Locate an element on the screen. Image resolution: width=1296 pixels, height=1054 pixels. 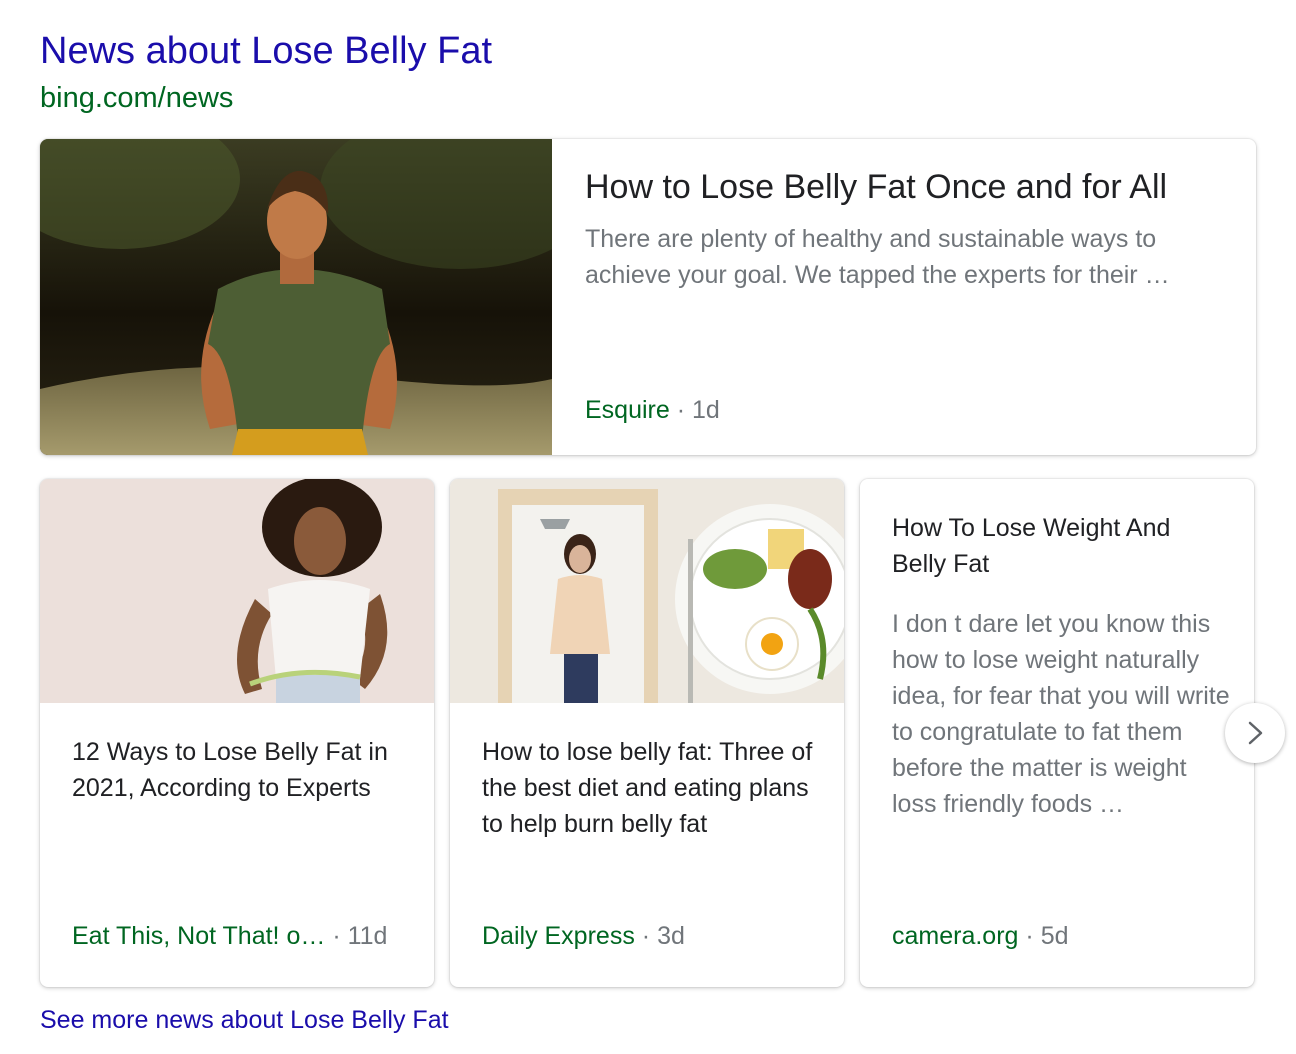
news-section-title: News about Lose Belly Fat is located at coordinates (266, 51).